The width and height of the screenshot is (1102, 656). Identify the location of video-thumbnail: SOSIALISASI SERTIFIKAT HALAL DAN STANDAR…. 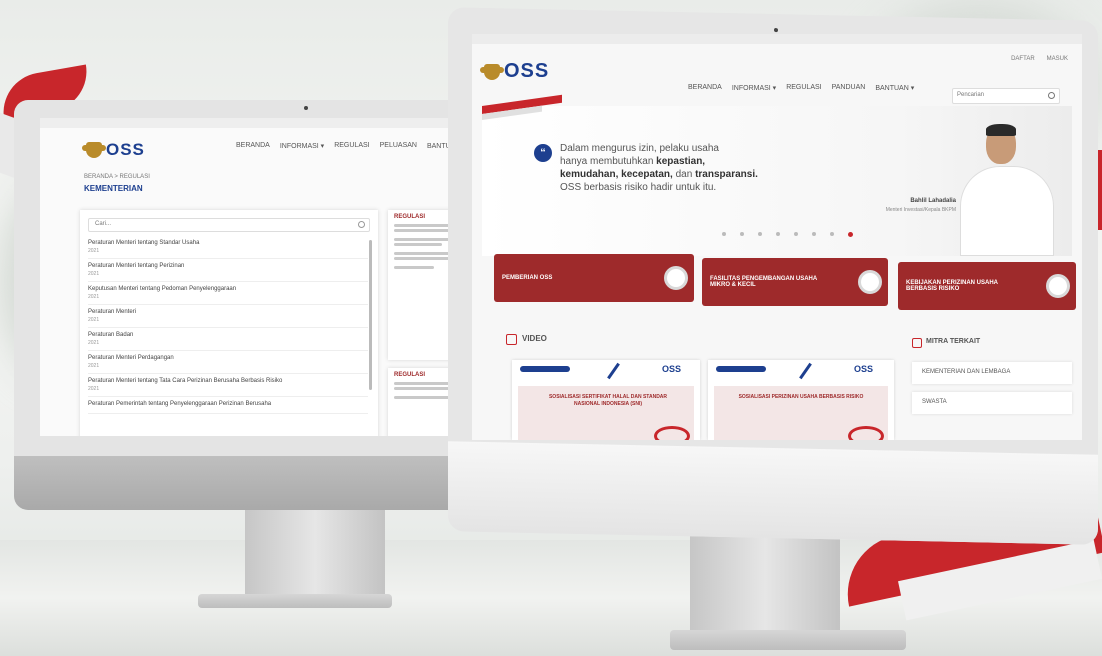
(606, 413).